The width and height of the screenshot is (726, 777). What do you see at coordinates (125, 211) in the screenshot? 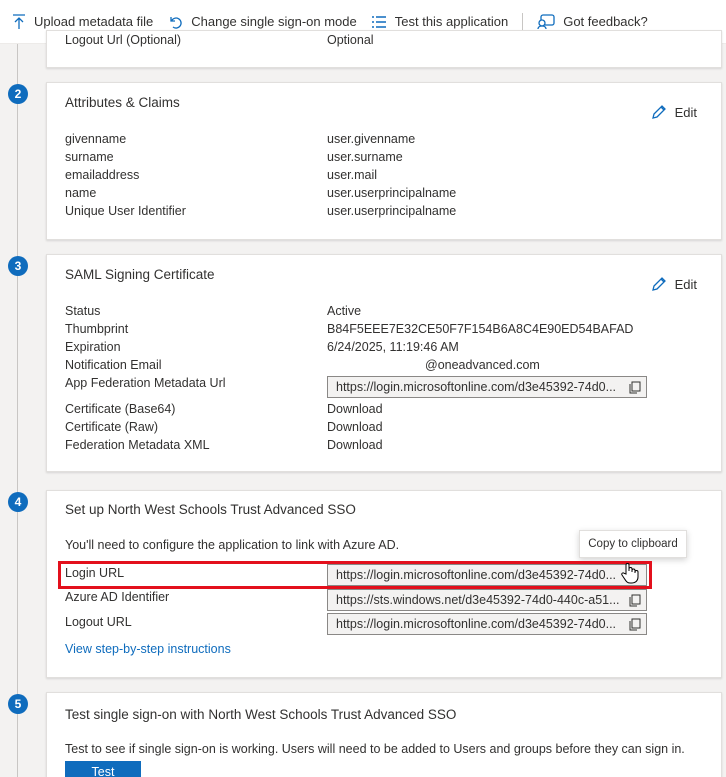
I see `claim-name: Unique User Identifier` at bounding box center [125, 211].